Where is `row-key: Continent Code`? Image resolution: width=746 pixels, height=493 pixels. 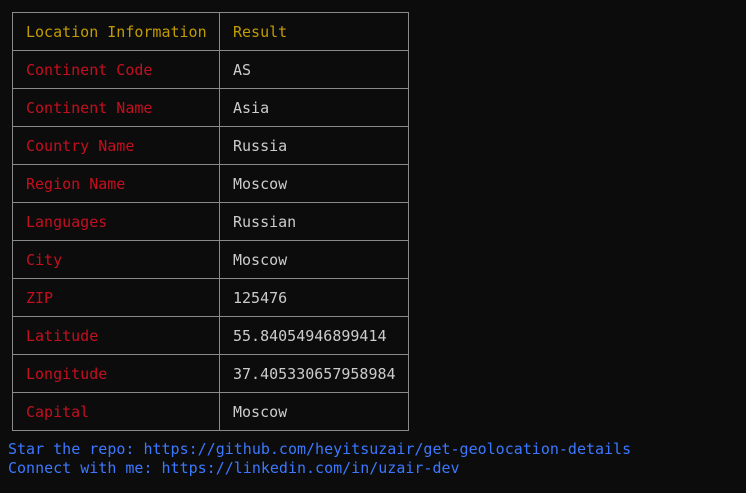
row-key: Continent Code is located at coordinates (116, 69).